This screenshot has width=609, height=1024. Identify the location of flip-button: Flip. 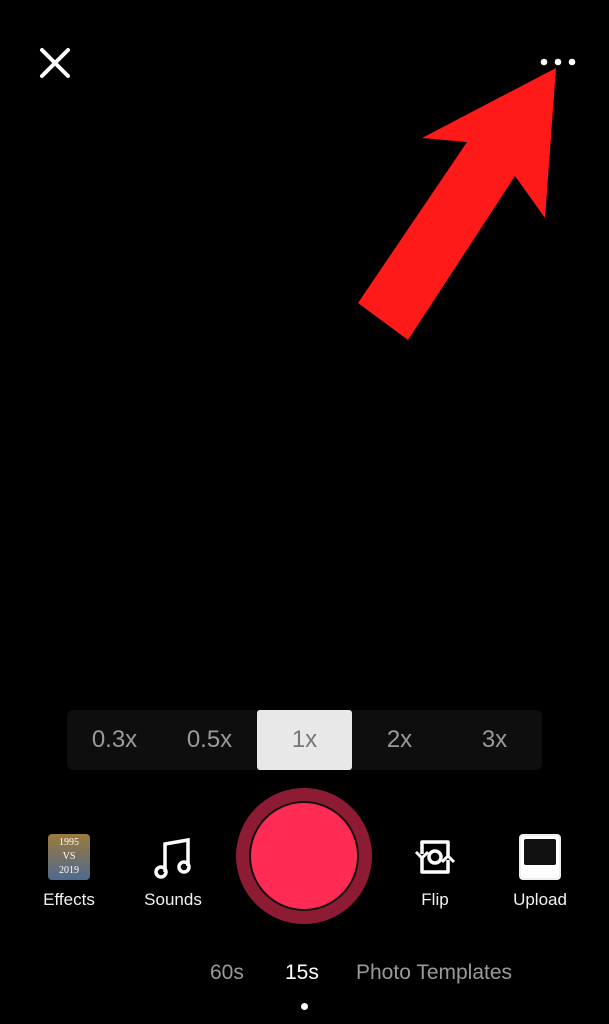
(435, 872).